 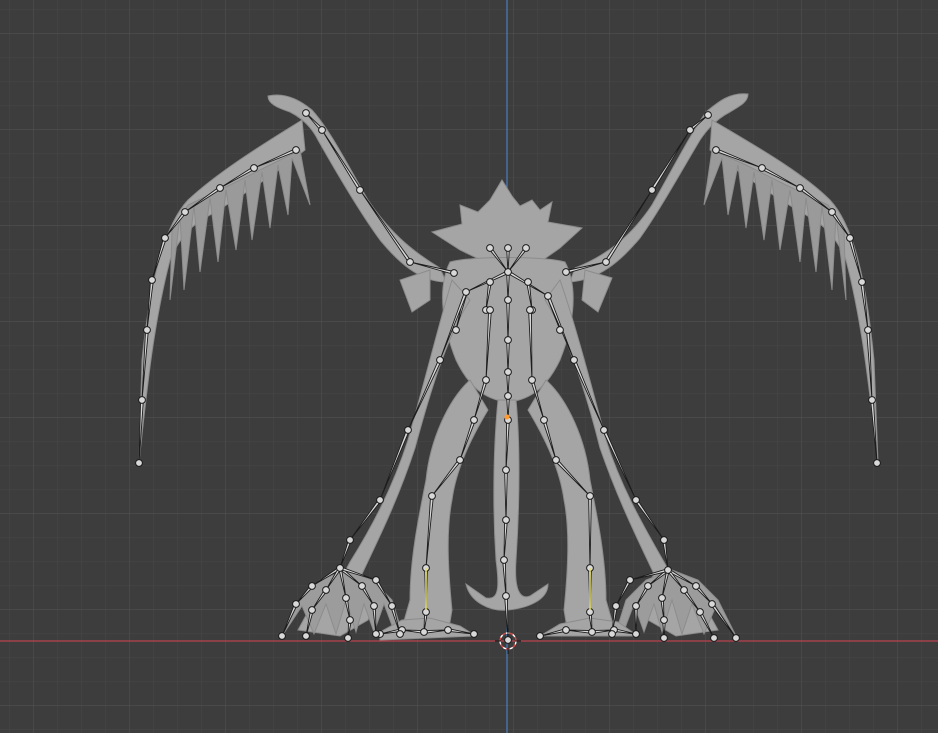 What do you see at coordinates (528, 282) in the screenshot?
I see `clavicle-right-joint` at bounding box center [528, 282].